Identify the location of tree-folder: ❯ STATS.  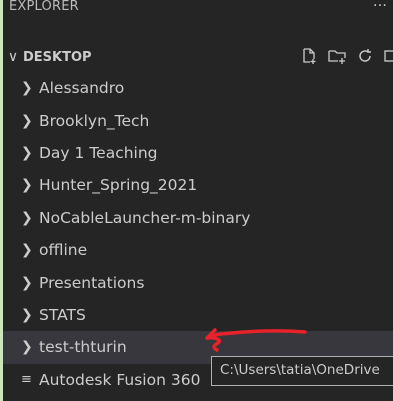
(198, 315).